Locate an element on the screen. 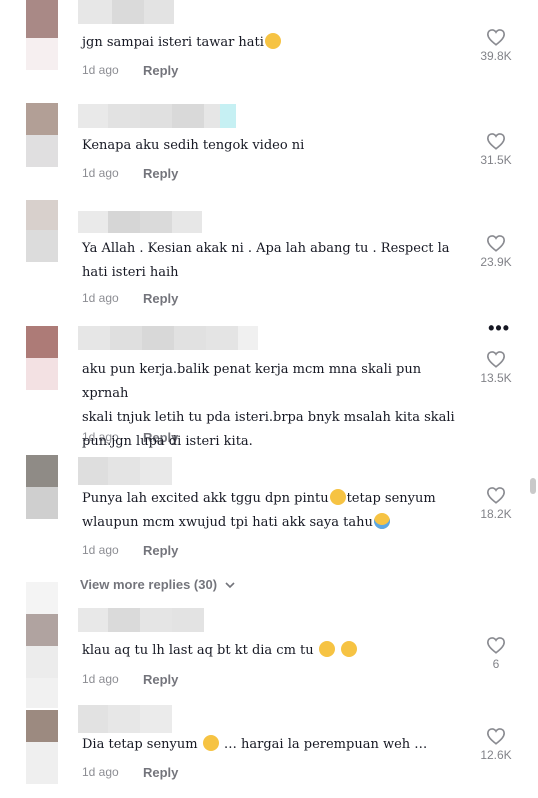 The width and height of the screenshot is (538, 798). comment-text: klau aq tu lh last aq bt kt dia cm tu is located at coordinates (274, 651).